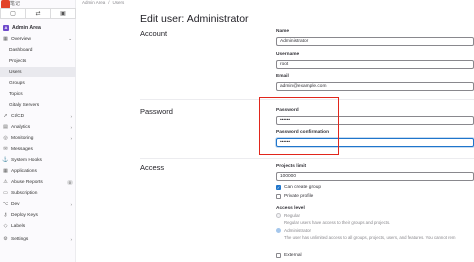 This screenshot has width=474, height=262. I want to click on sidebar-item-analytics: ▤ Analytics ›, so click(38, 127).